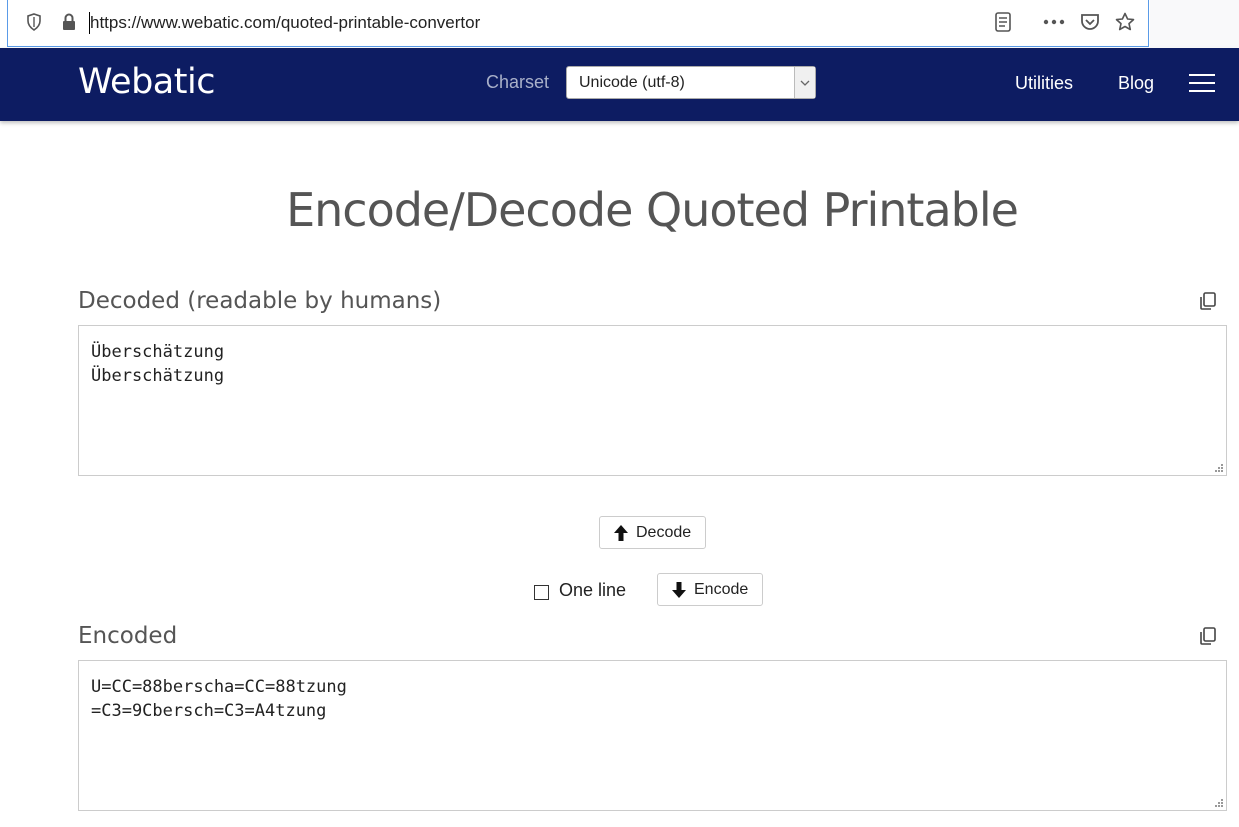  I want to click on nav-link-blog: Blog, so click(1136, 83).